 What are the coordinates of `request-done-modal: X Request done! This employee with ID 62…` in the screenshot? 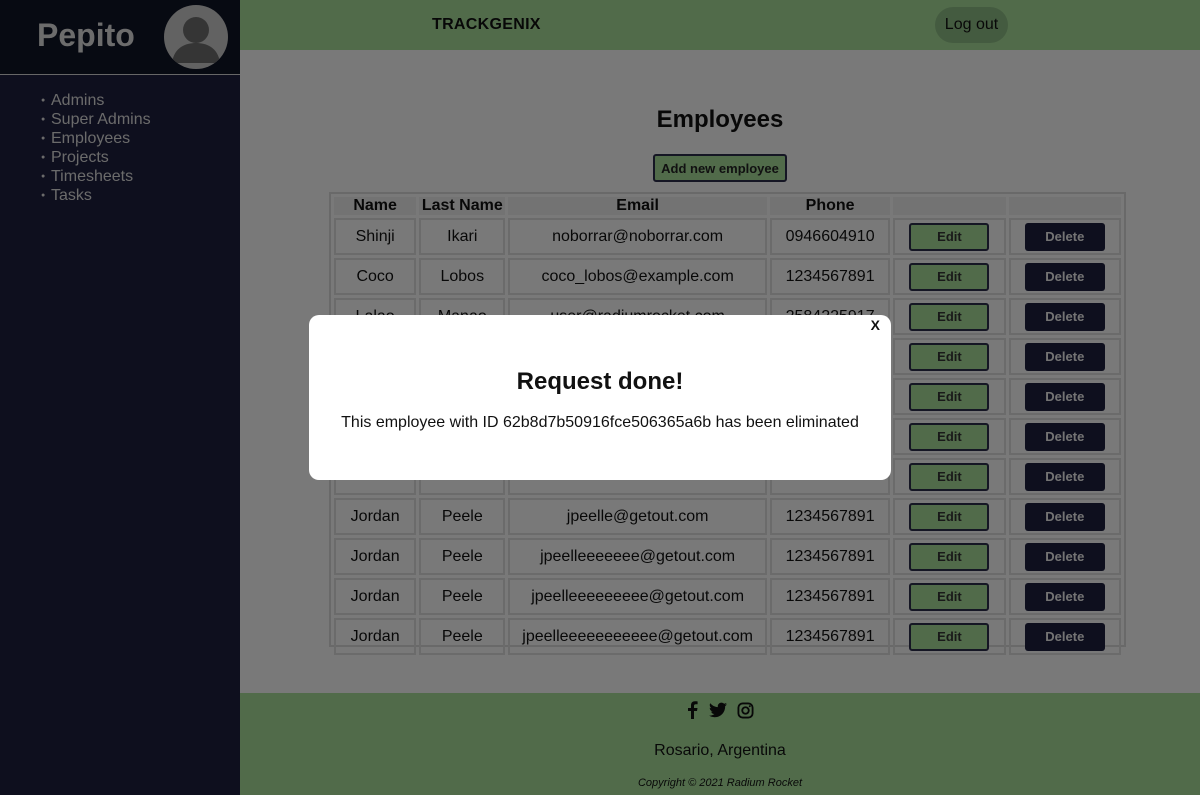 It's located at (600, 397).